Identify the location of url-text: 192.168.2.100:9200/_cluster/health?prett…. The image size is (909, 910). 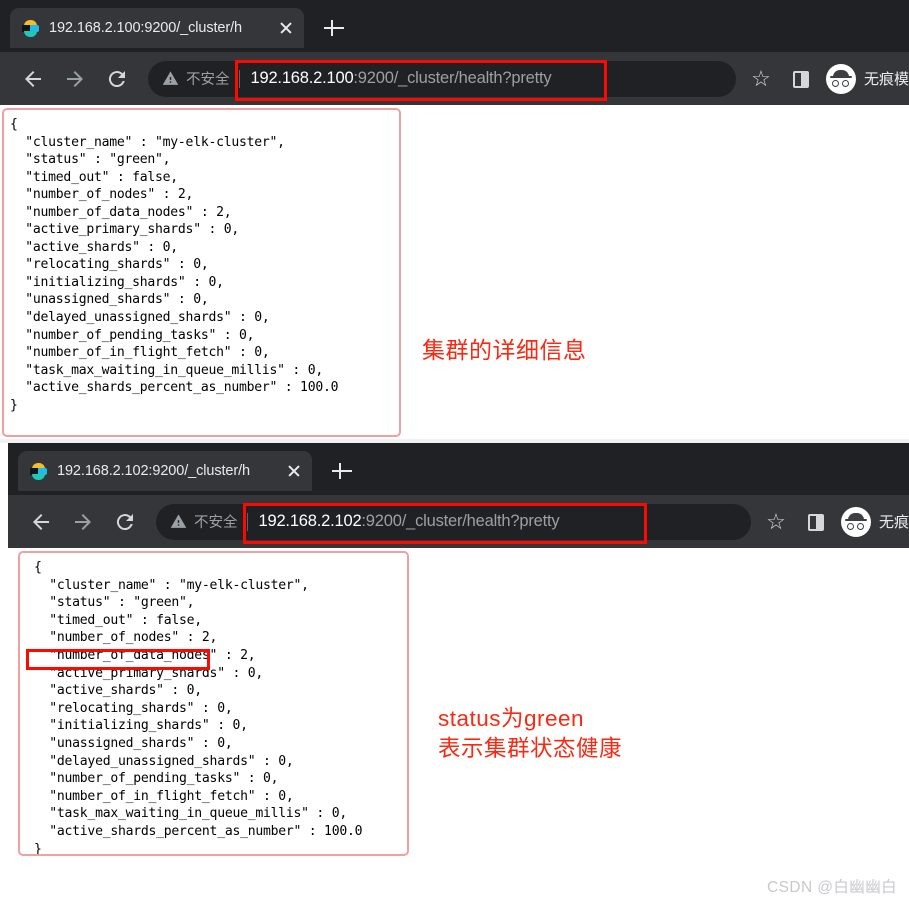
(401, 78).